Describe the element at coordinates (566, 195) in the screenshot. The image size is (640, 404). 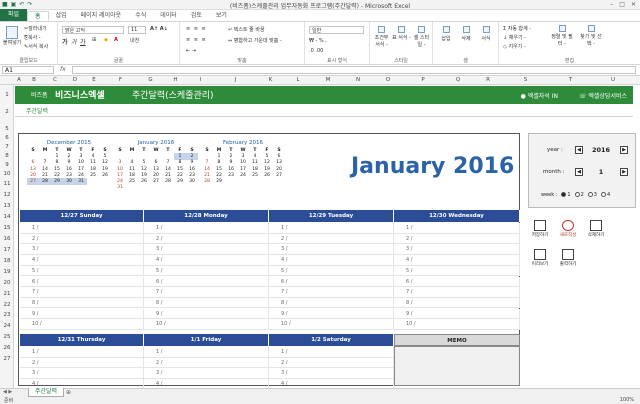
I see `week-radio-1: 1` at that location.